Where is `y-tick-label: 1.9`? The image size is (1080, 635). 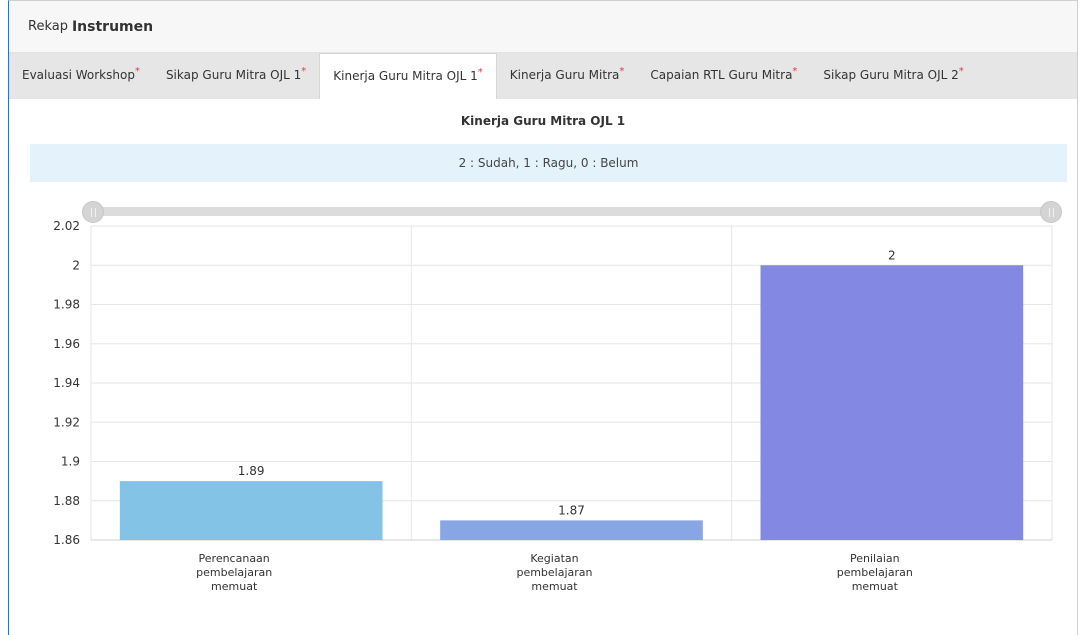
y-tick-label: 1.9 is located at coordinates (70, 462).